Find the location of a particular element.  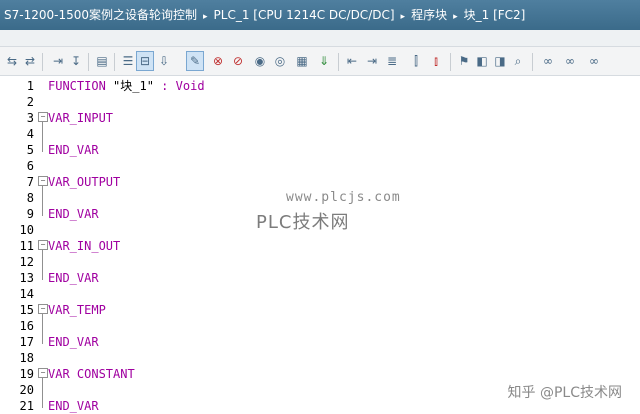

bookmark-icon: ⚑ is located at coordinates (464, 61).